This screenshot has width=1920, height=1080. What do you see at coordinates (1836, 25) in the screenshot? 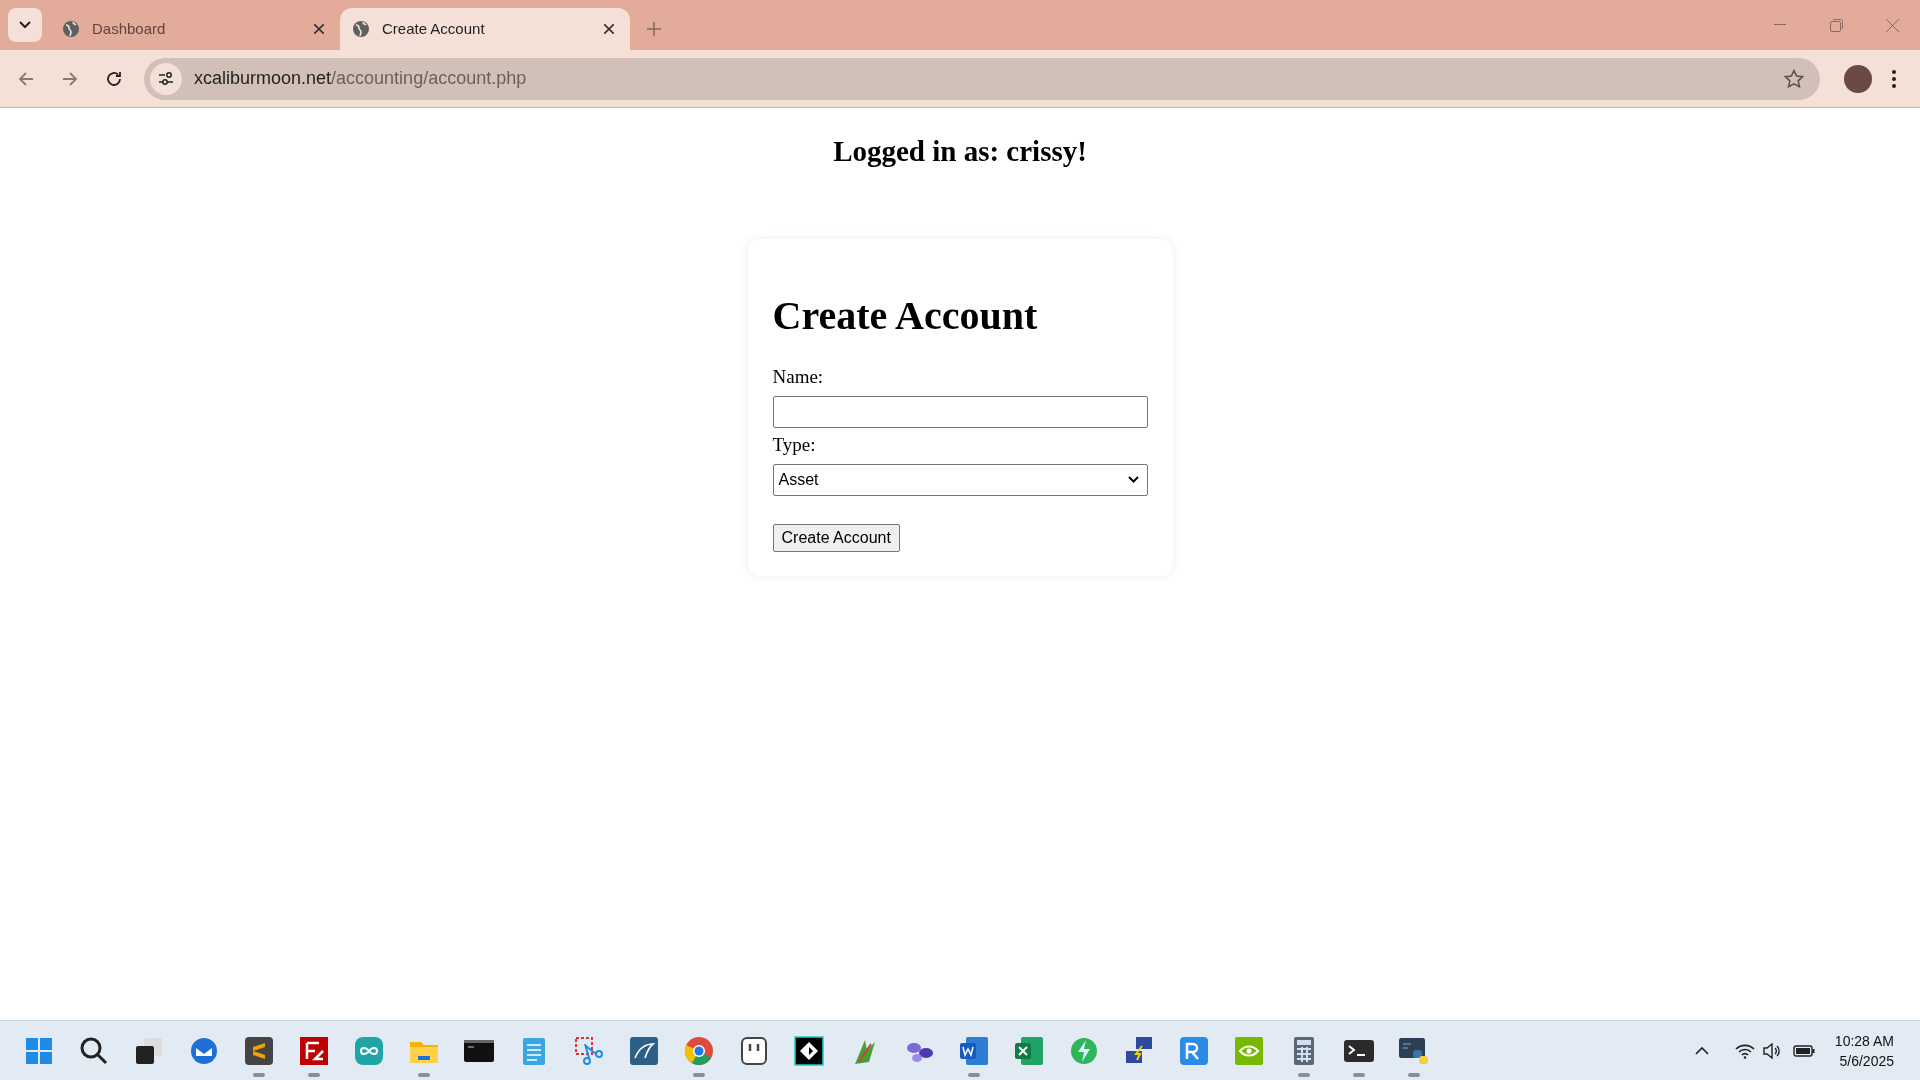
I see `restore-icon` at bounding box center [1836, 25].